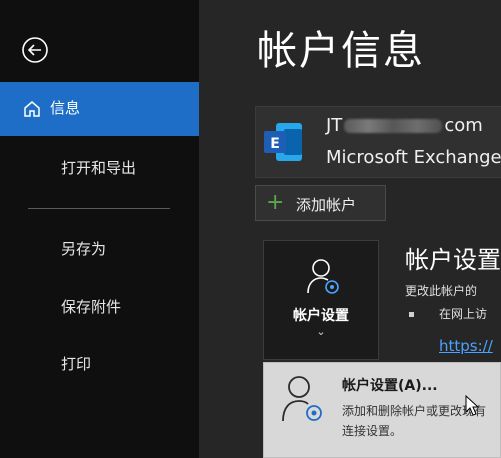 This screenshot has height=458, width=501. What do you see at coordinates (321, 300) in the screenshot?
I see `account-settings-button: 帐户设置 ⌄` at bounding box center [321, 300].